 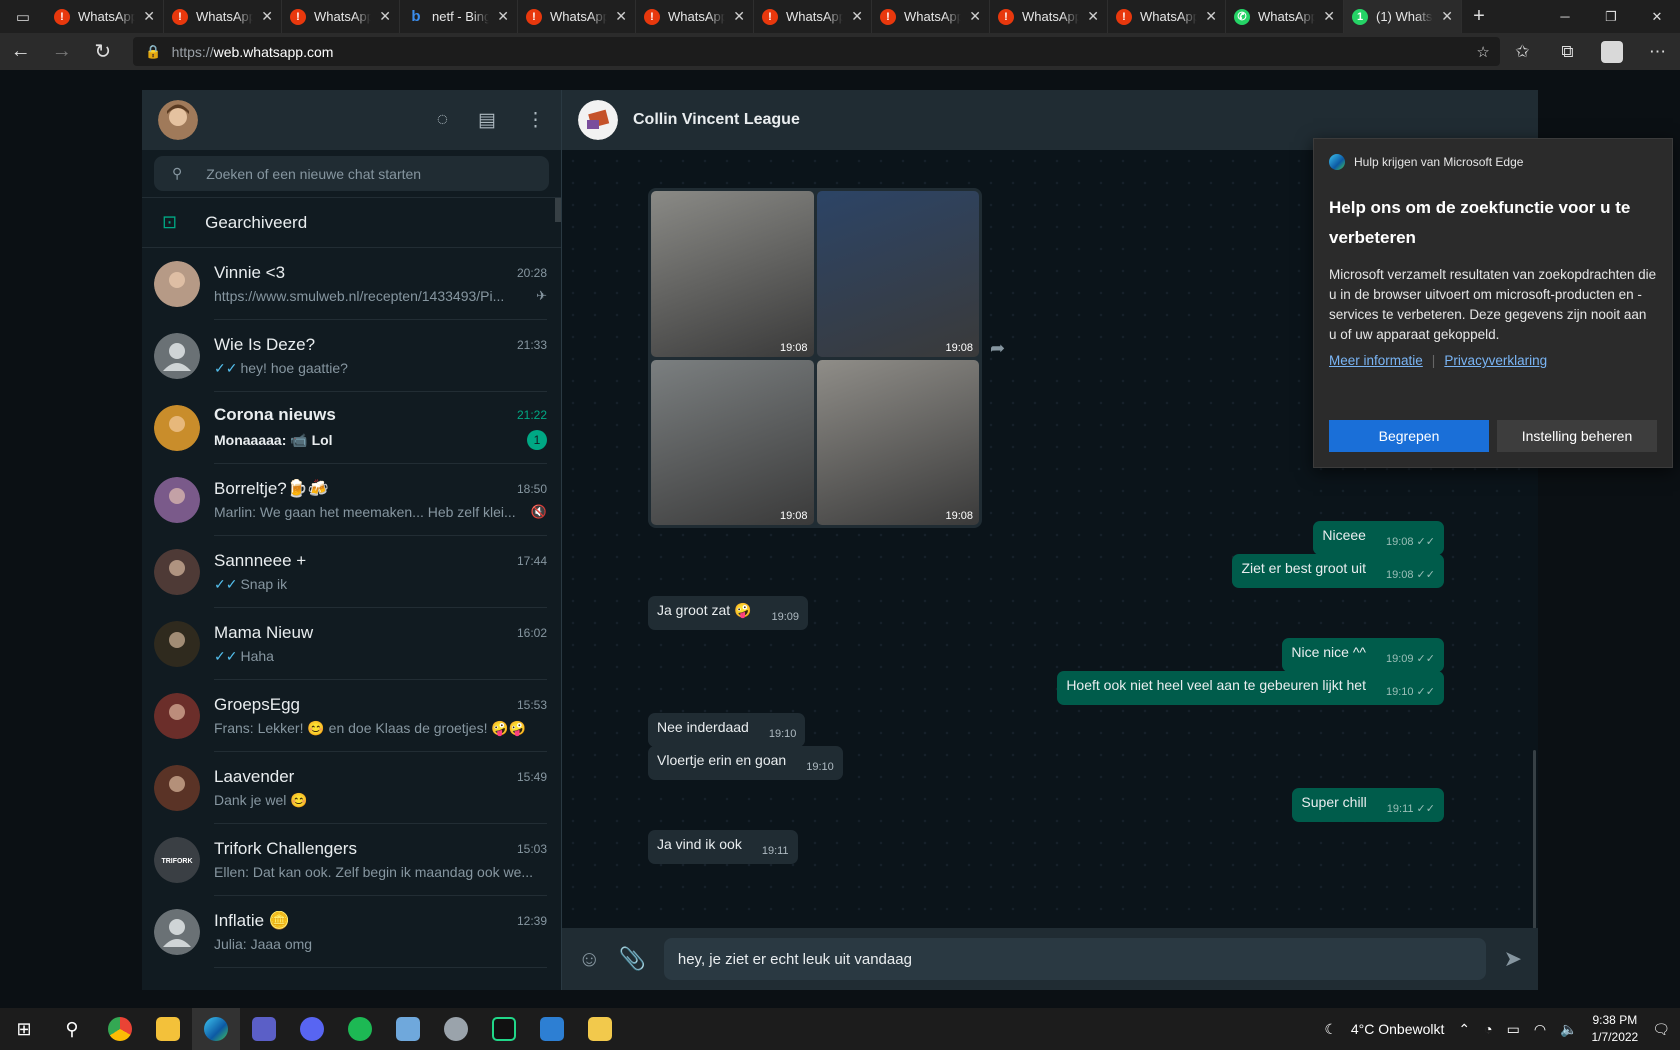 I want to click on profile-button, so click(x=1612, y=51).